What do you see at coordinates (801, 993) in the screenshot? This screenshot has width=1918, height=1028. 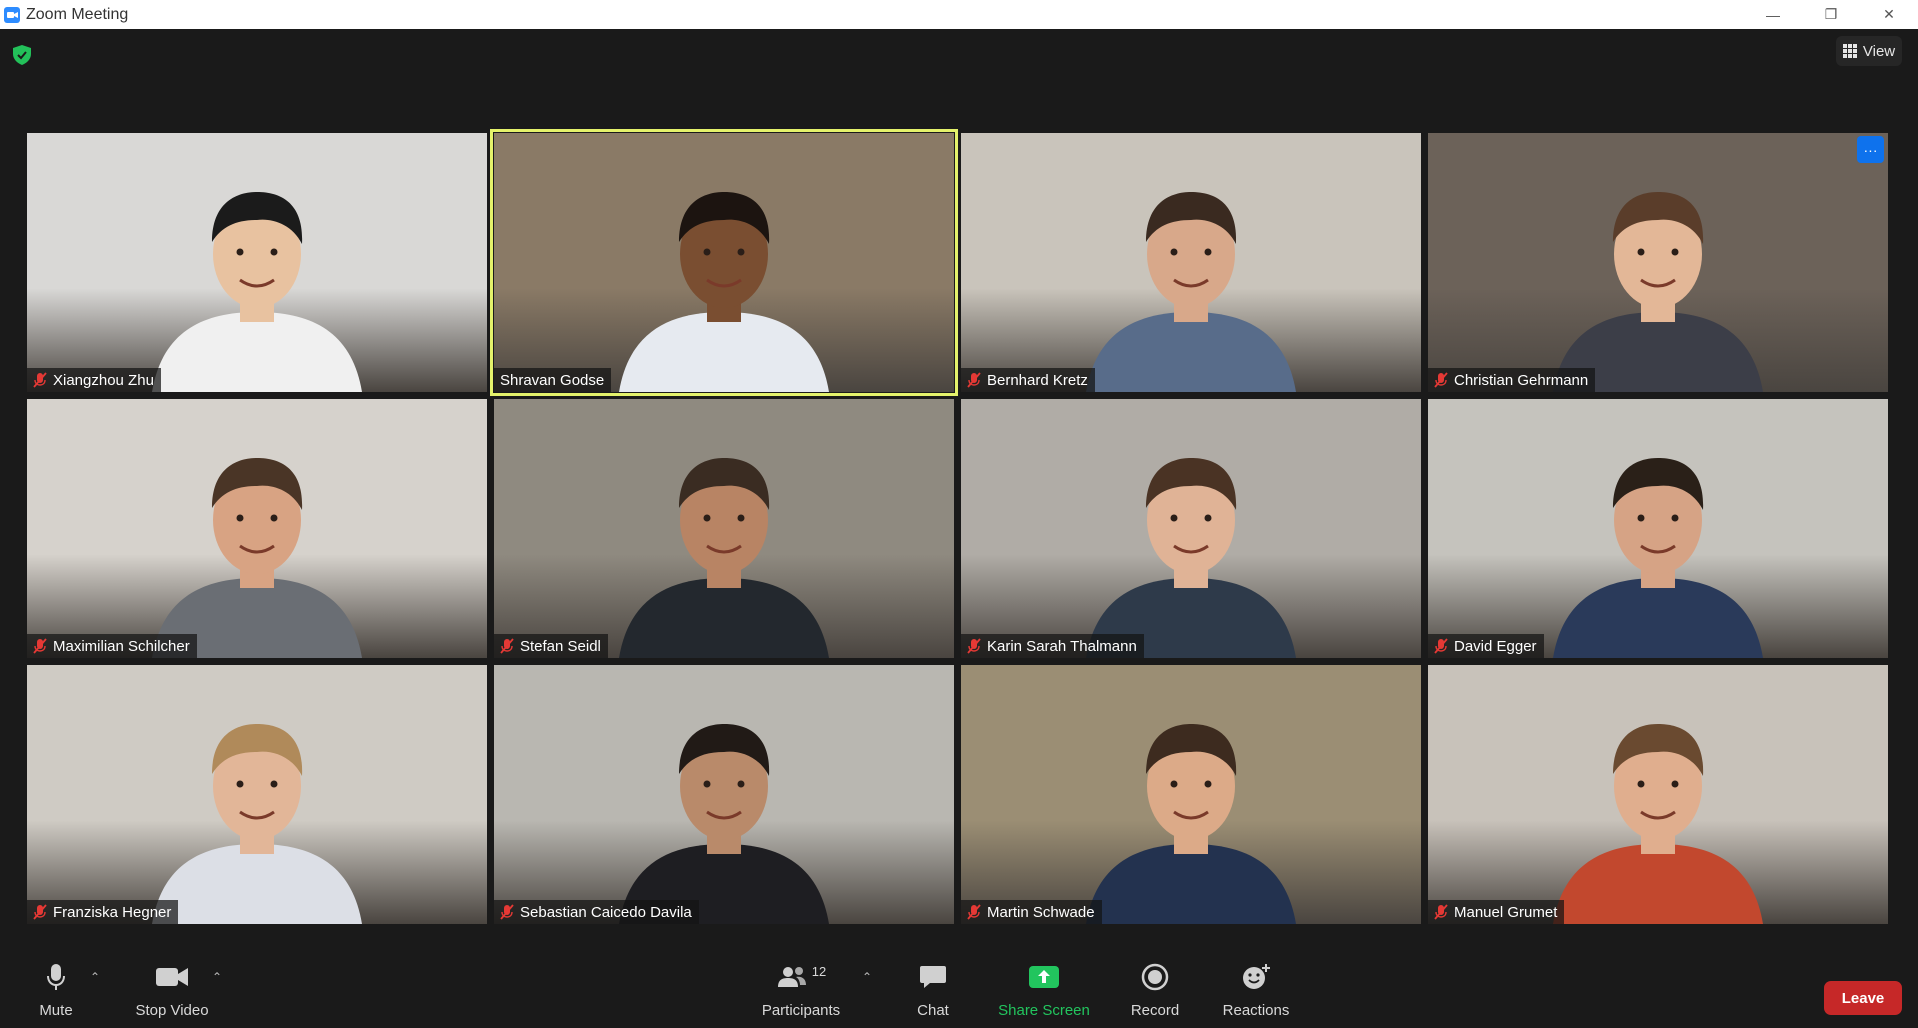 I see `participants-button: 12 Participants` at bounding box center [801, 993].